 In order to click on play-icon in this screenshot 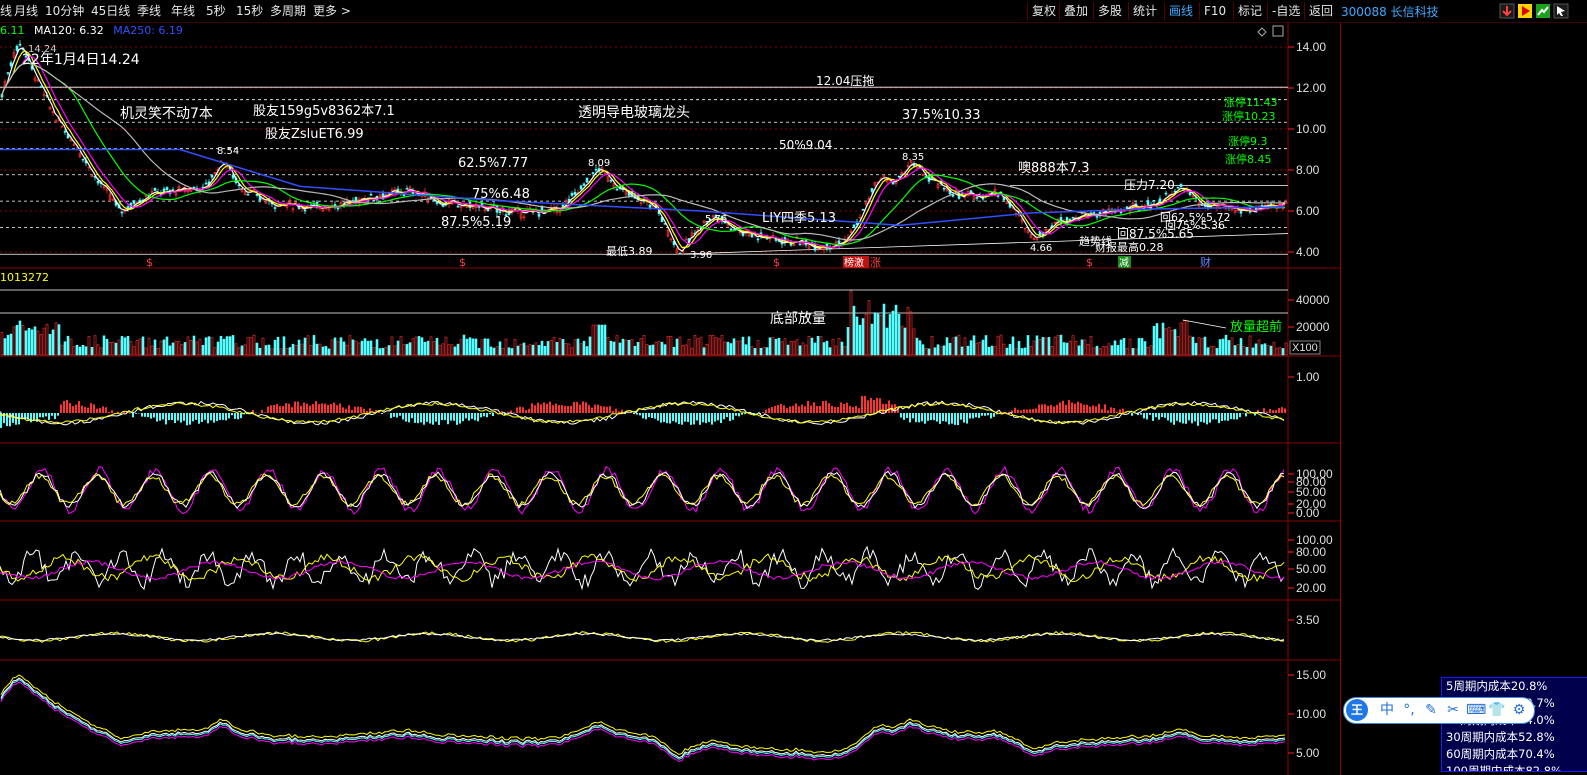, I will do `click(1525, 11)`.